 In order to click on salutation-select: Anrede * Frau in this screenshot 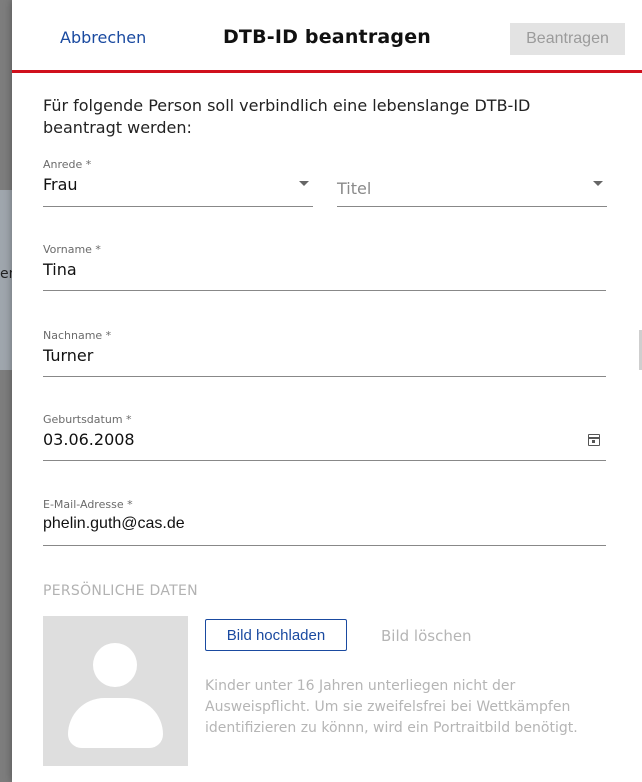, I will do `click(178, 182)`.